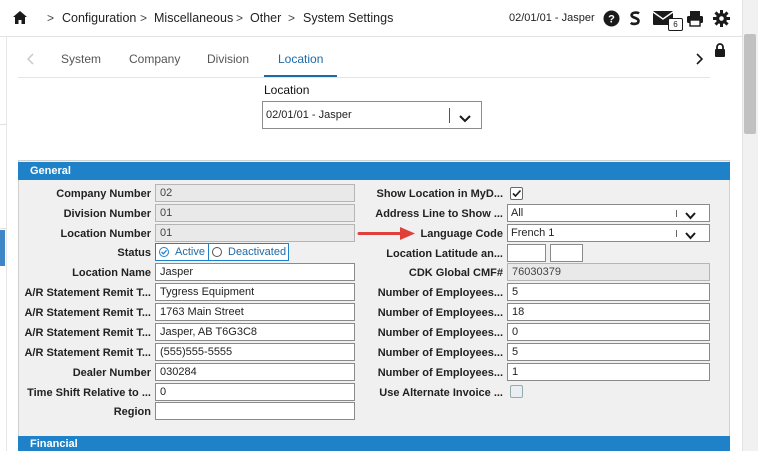  Describe the element at coordinates (516, 193) in the screenshot. I see `show-location-checkbox` at that location.